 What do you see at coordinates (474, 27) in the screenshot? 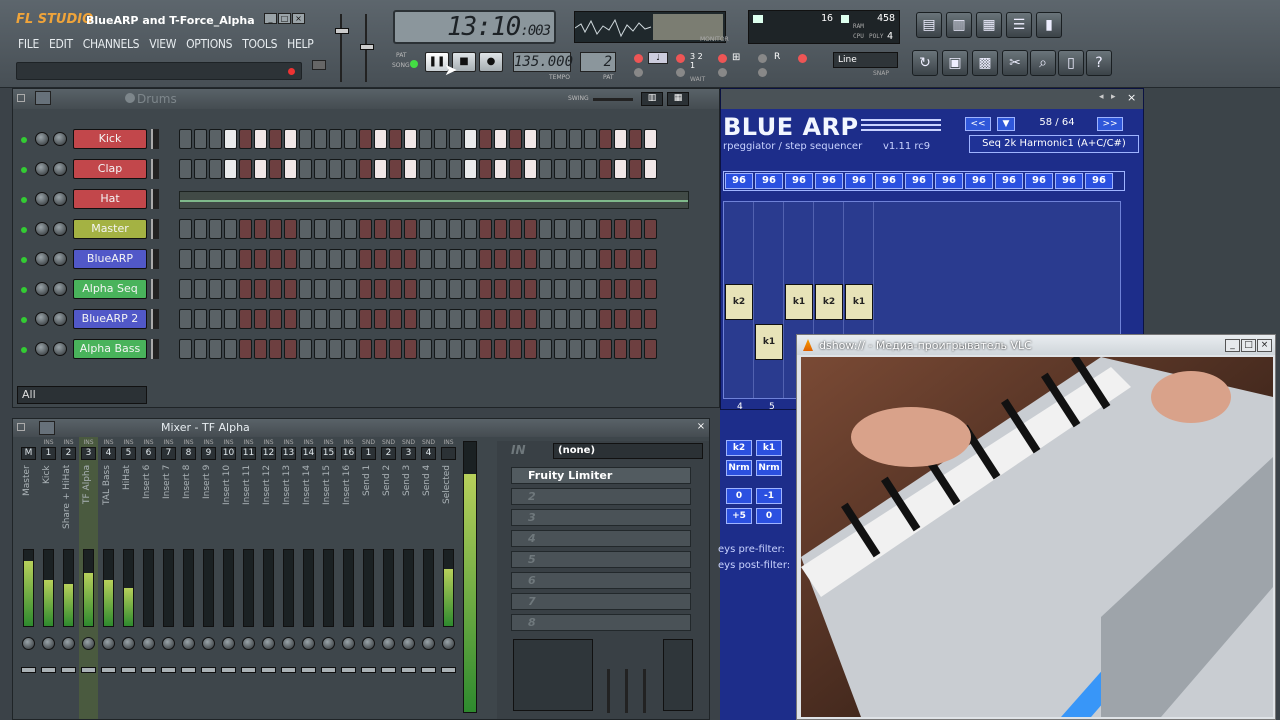
I see `song-time-display: 13:10:003` at bounding box center [474, 27].